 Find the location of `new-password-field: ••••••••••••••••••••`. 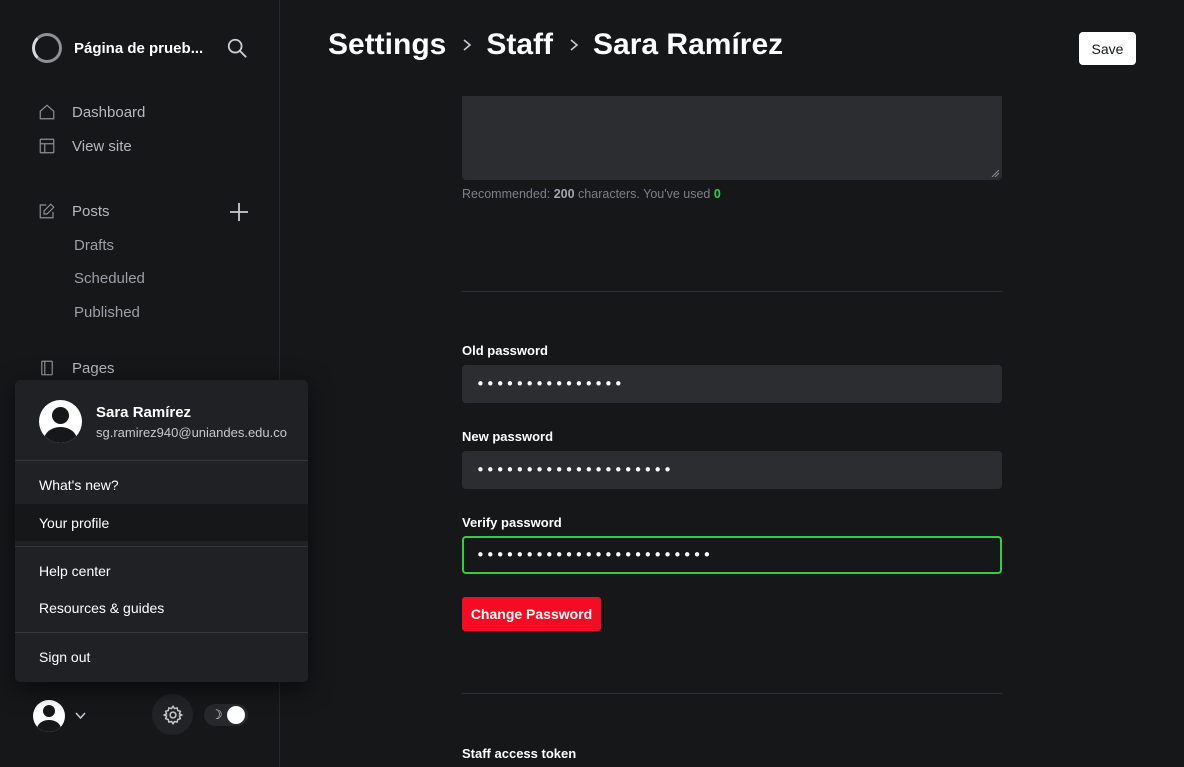

new-password-field: •••••••••••••••••••• is located at coordinates (732, 470).